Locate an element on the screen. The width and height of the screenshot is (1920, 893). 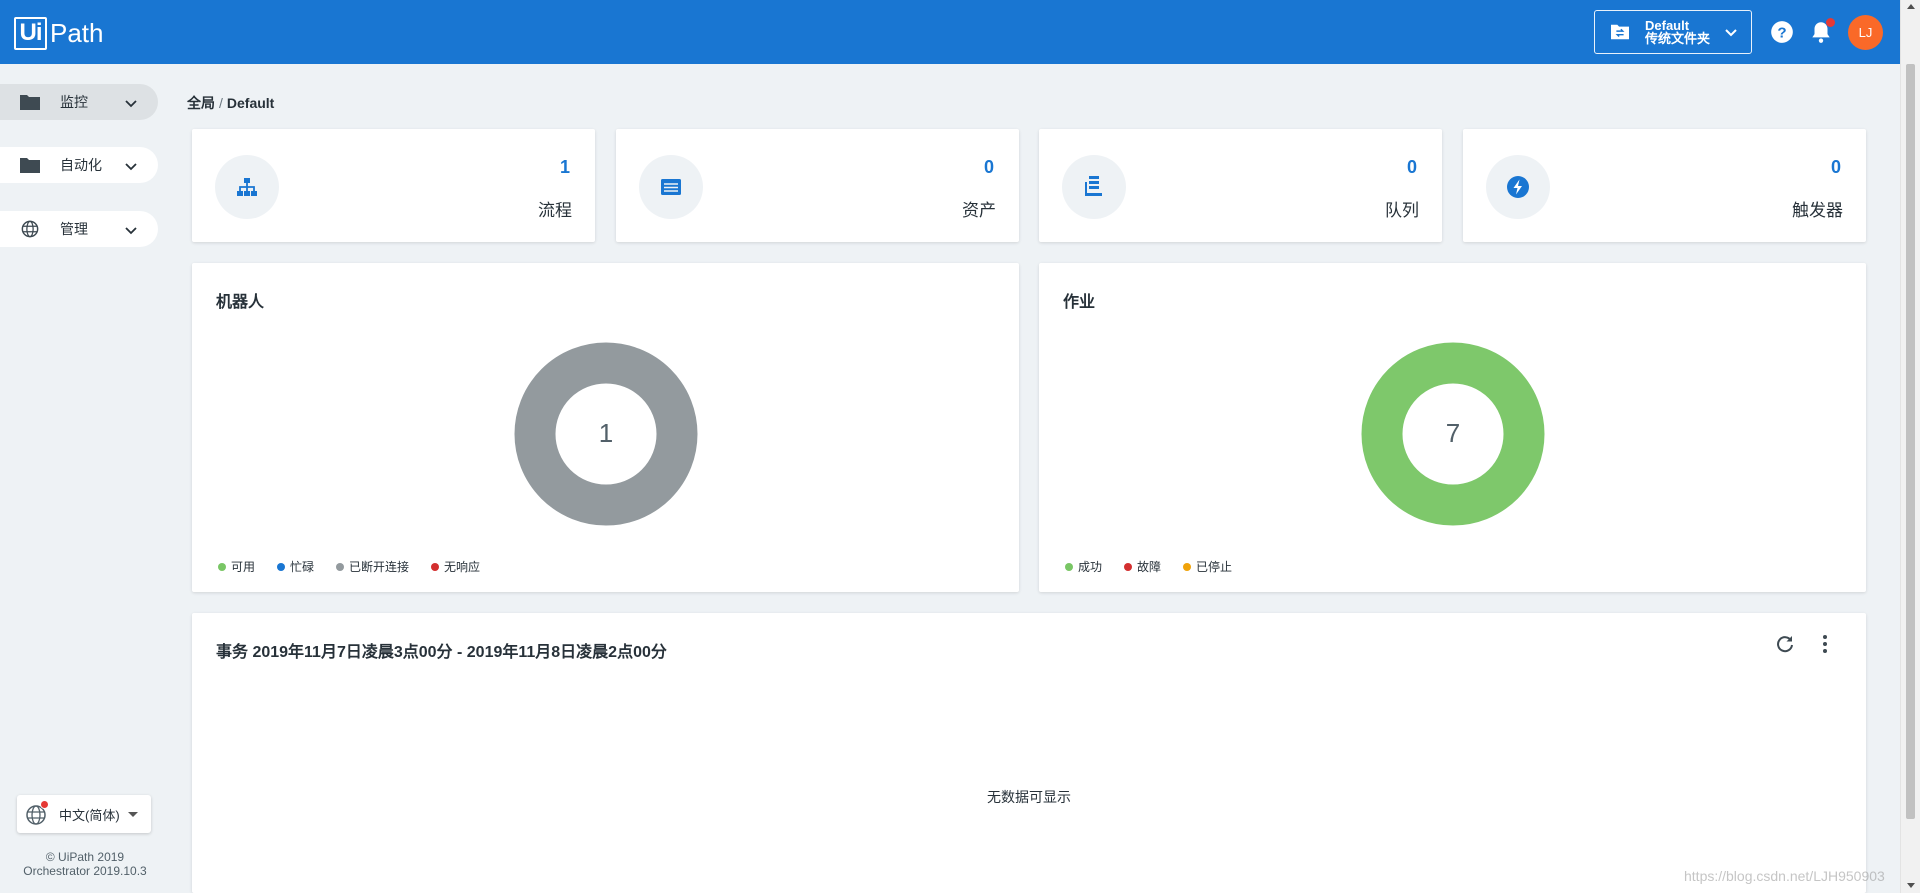
breadcrumb: 全局 / Default is located at coordinates (230, 103).